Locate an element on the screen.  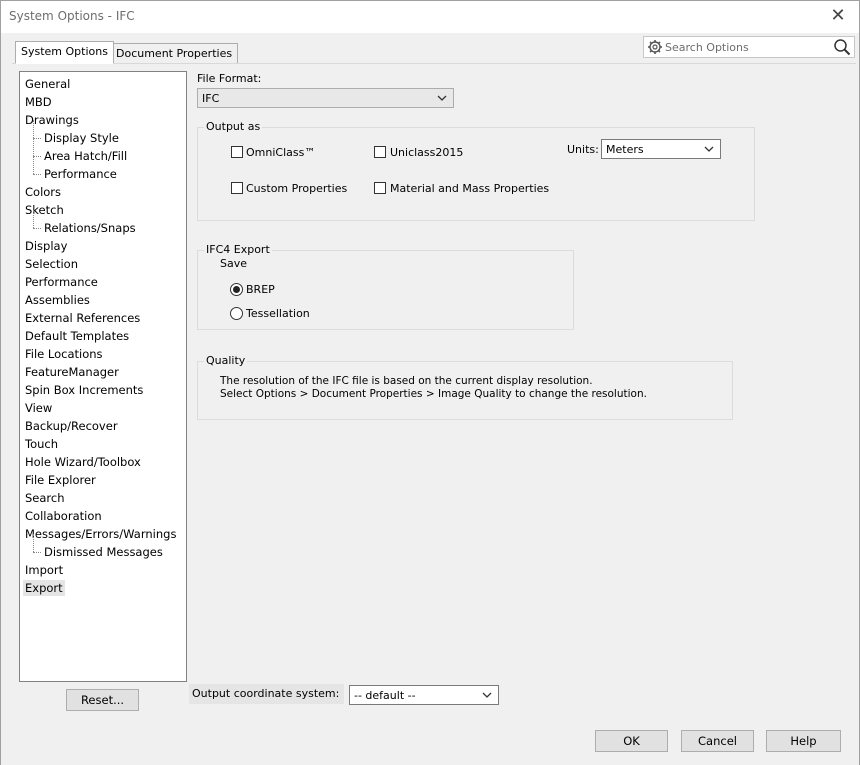
tree-item: Export is located at coordinates (103, 588).